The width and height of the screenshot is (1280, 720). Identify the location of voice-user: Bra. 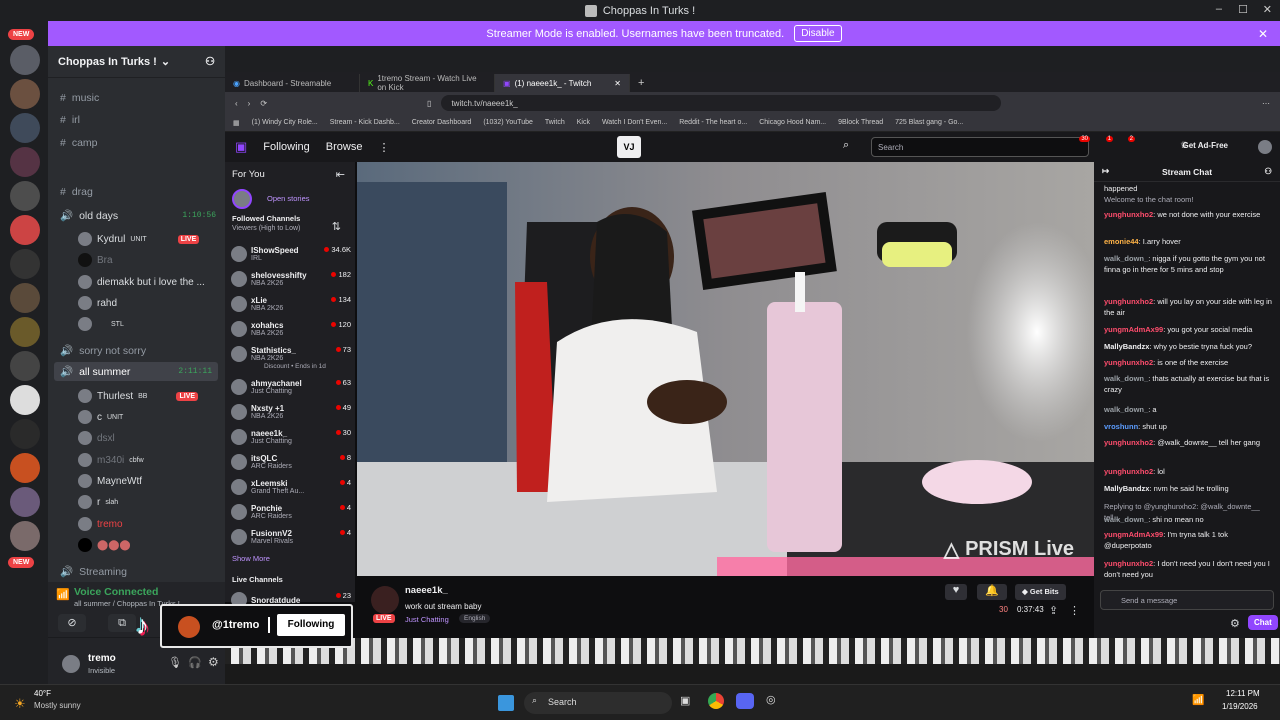
(95, 260).